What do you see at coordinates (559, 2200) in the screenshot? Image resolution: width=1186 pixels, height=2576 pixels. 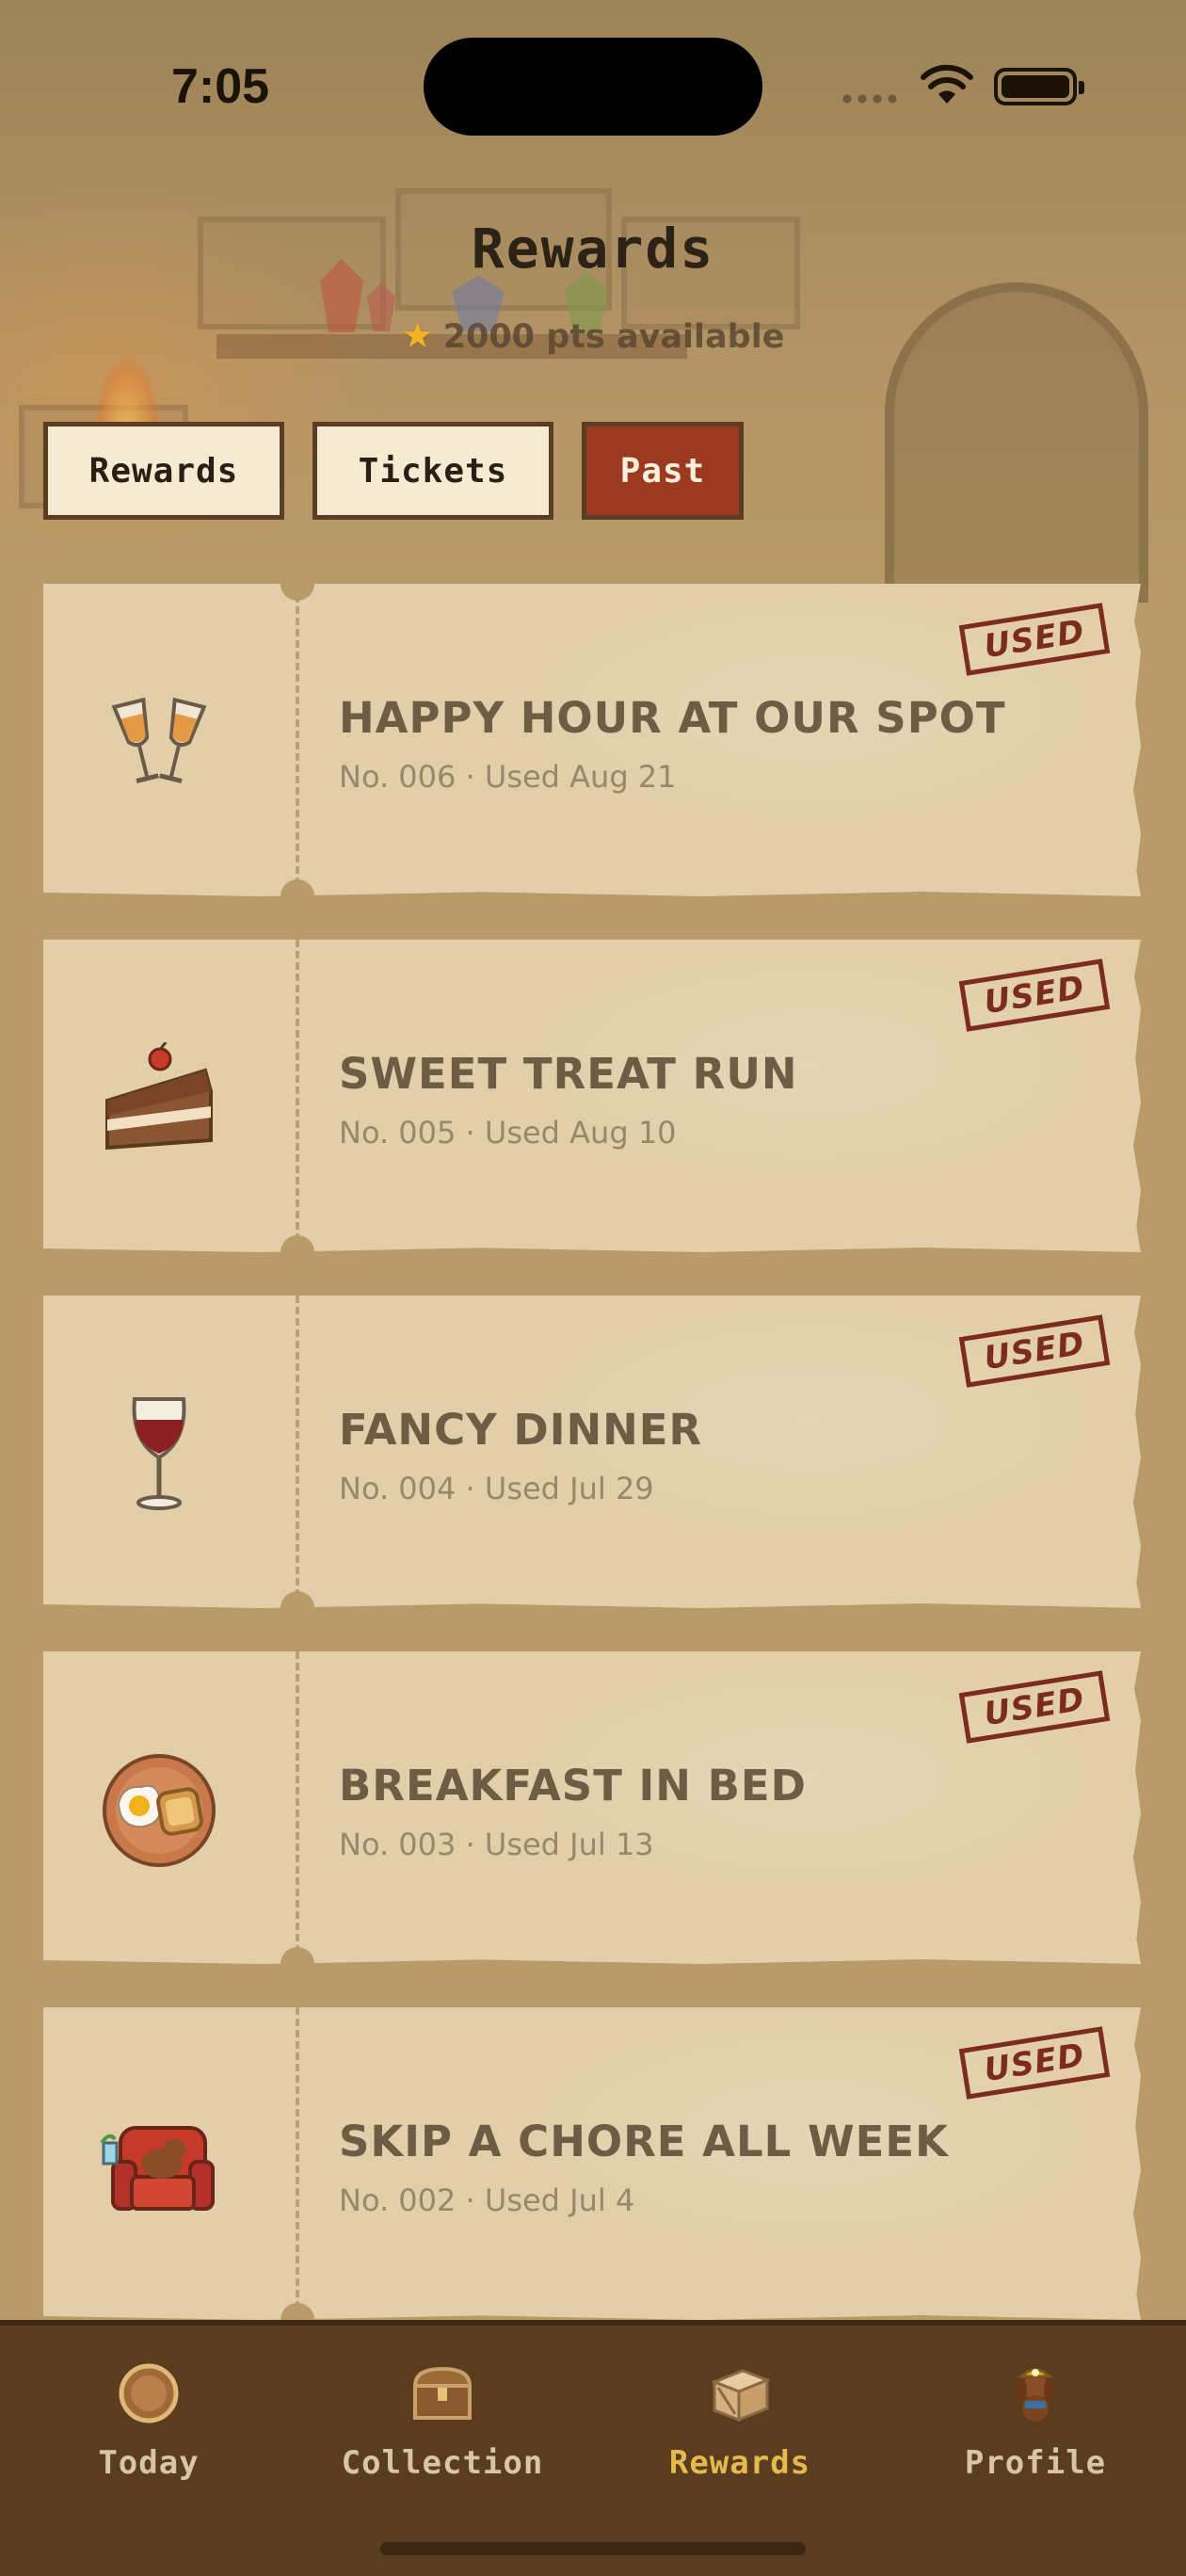 I see `ticket-used-date: Used Jul 4` at bounding box center [559, 2200].